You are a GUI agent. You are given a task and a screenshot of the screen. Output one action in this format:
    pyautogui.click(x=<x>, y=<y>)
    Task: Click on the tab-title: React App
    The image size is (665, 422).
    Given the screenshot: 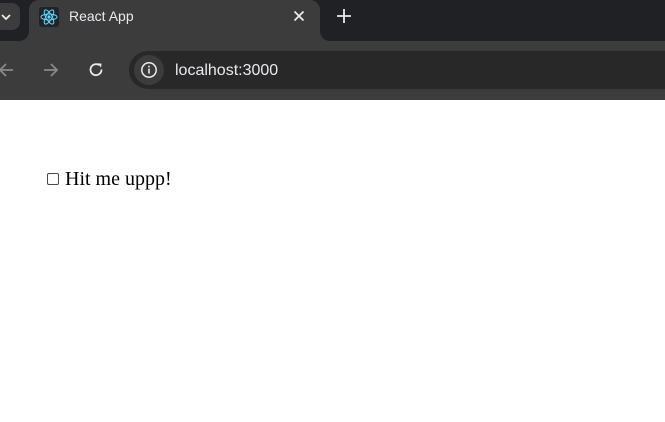 What is the action you would take?
    pyautogui.click(x=101, y=16)
    